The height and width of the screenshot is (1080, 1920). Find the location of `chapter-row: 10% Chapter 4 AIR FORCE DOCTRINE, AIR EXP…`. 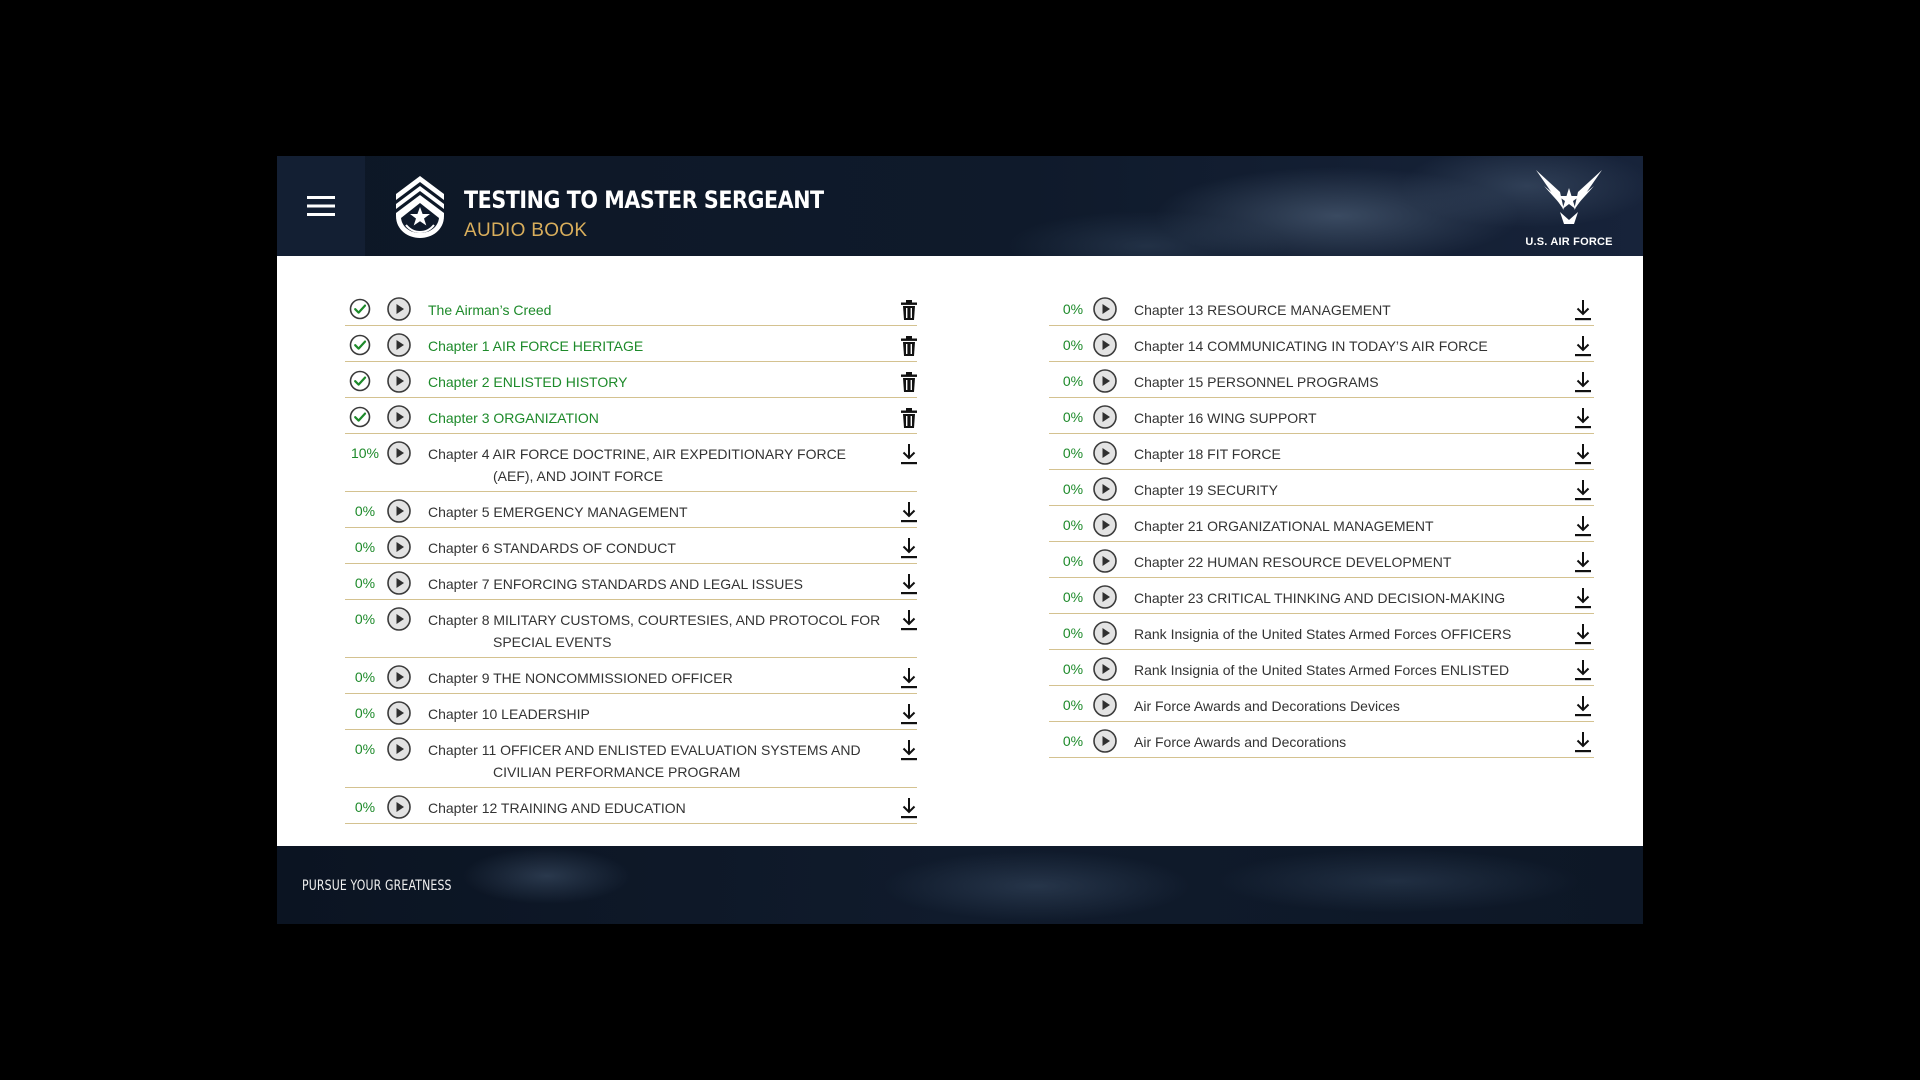

chapter-row: 10% Chapter 4 AIR FORCE DOCTRINE, AIR EXP… is located at coordinates (631, 463).